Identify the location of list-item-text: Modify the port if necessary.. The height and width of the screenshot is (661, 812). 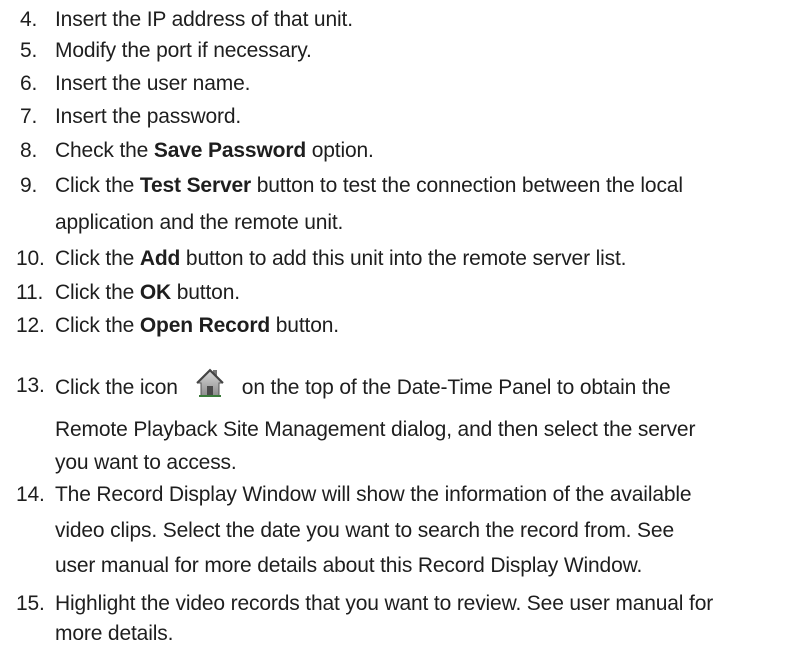
(183, 51).